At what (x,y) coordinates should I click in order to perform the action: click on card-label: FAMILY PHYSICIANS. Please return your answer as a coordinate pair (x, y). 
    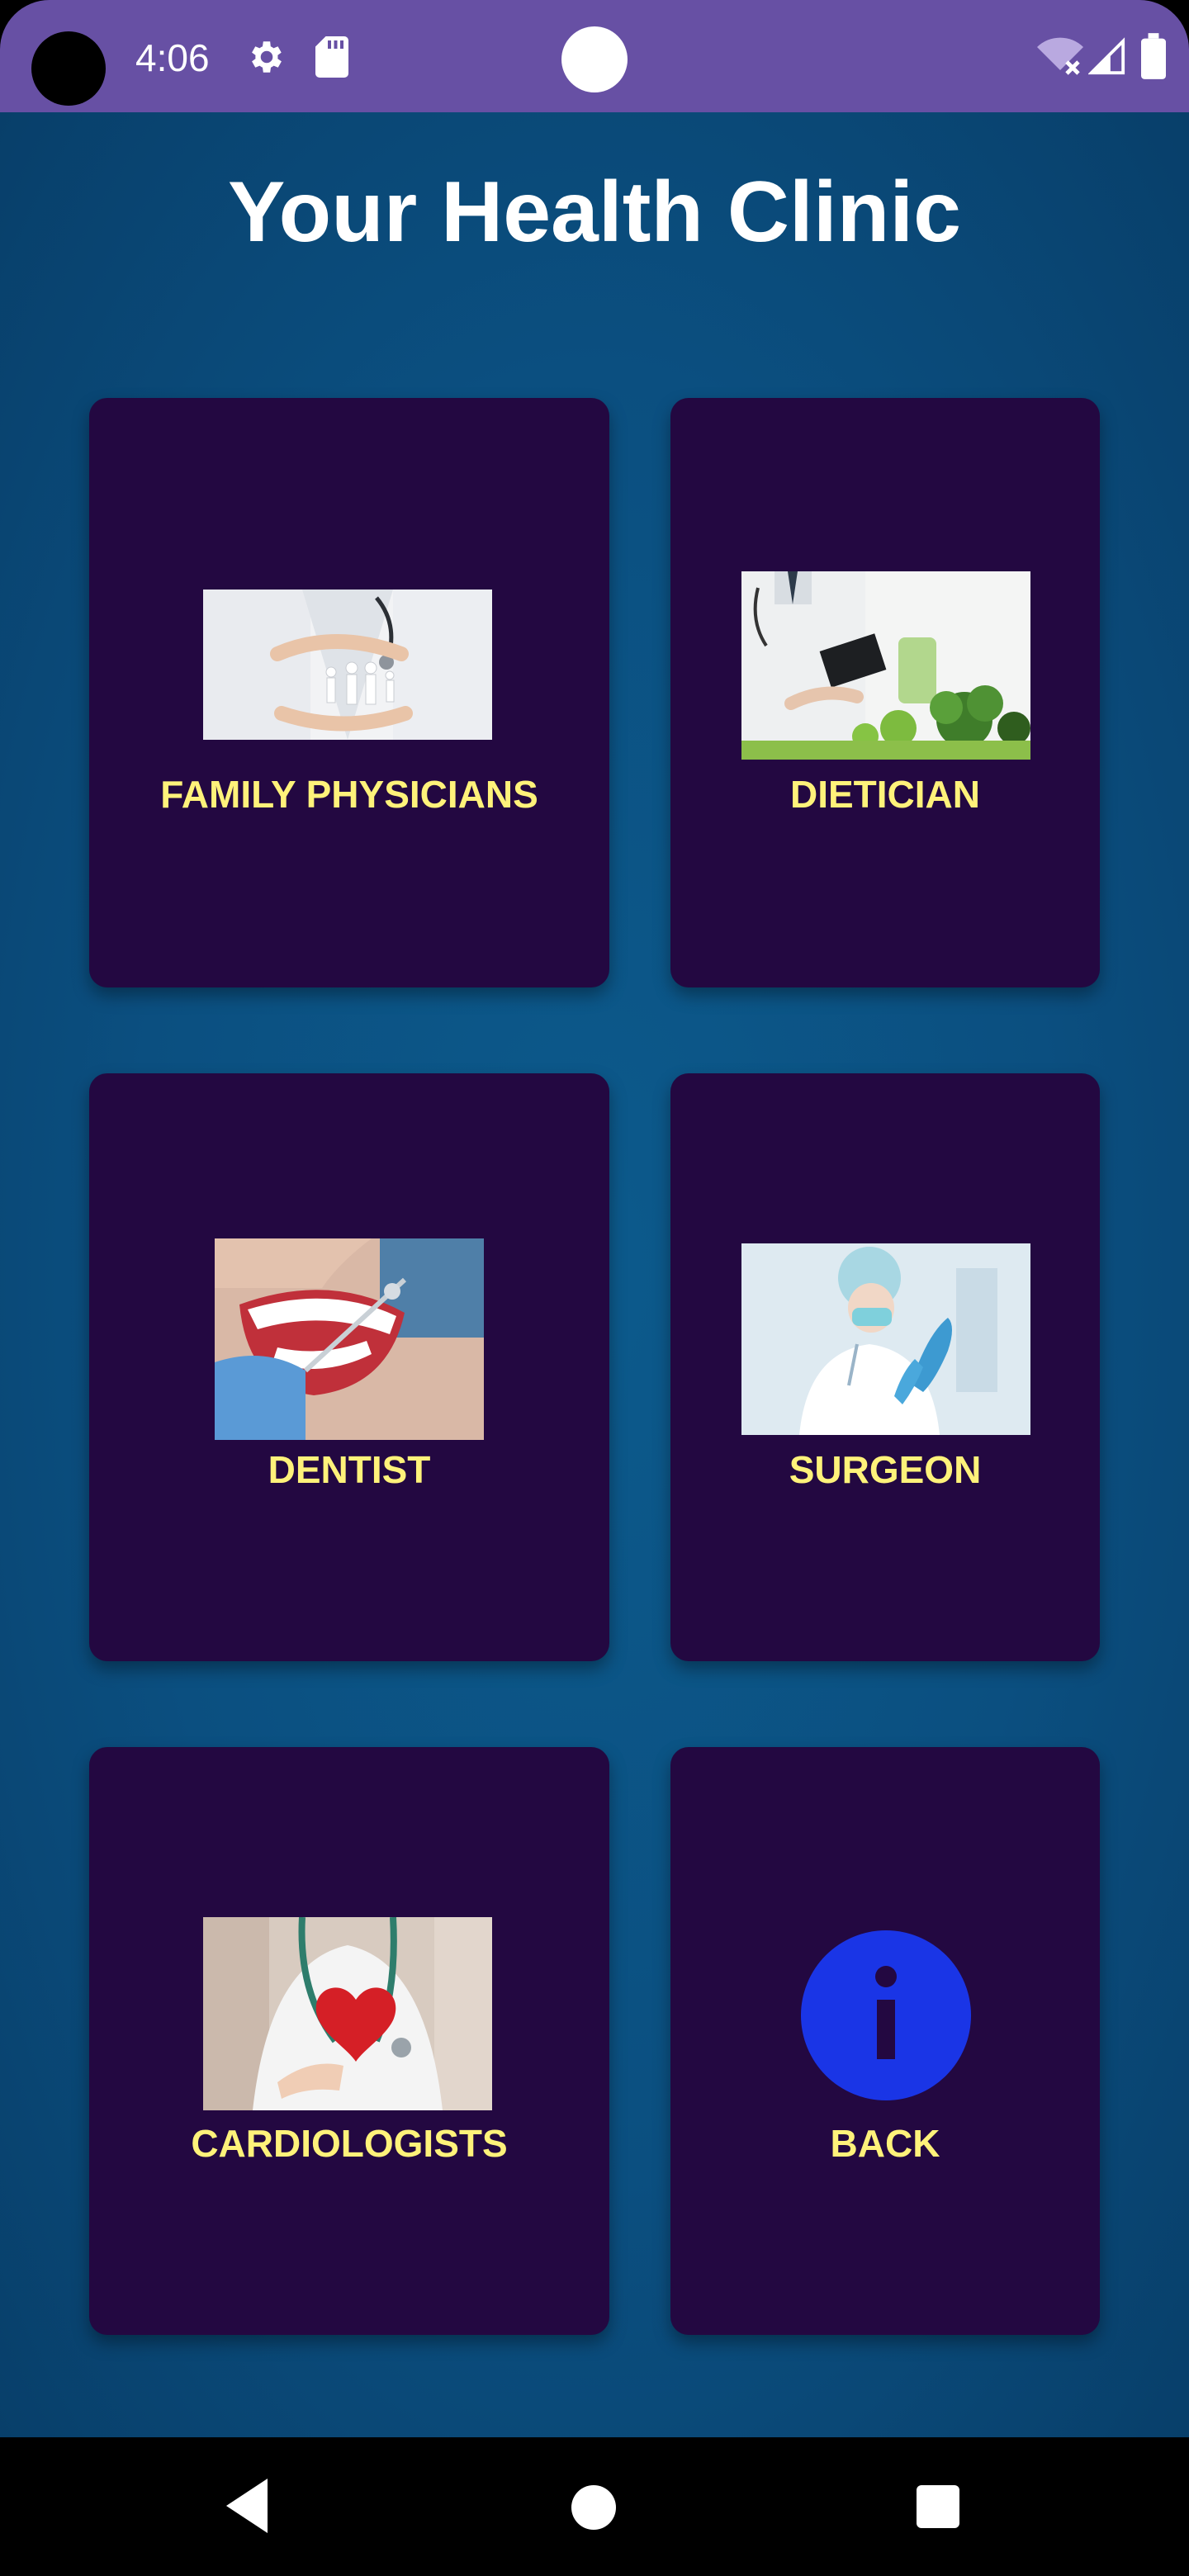
    Looking at the image, I should click on (349, 794).